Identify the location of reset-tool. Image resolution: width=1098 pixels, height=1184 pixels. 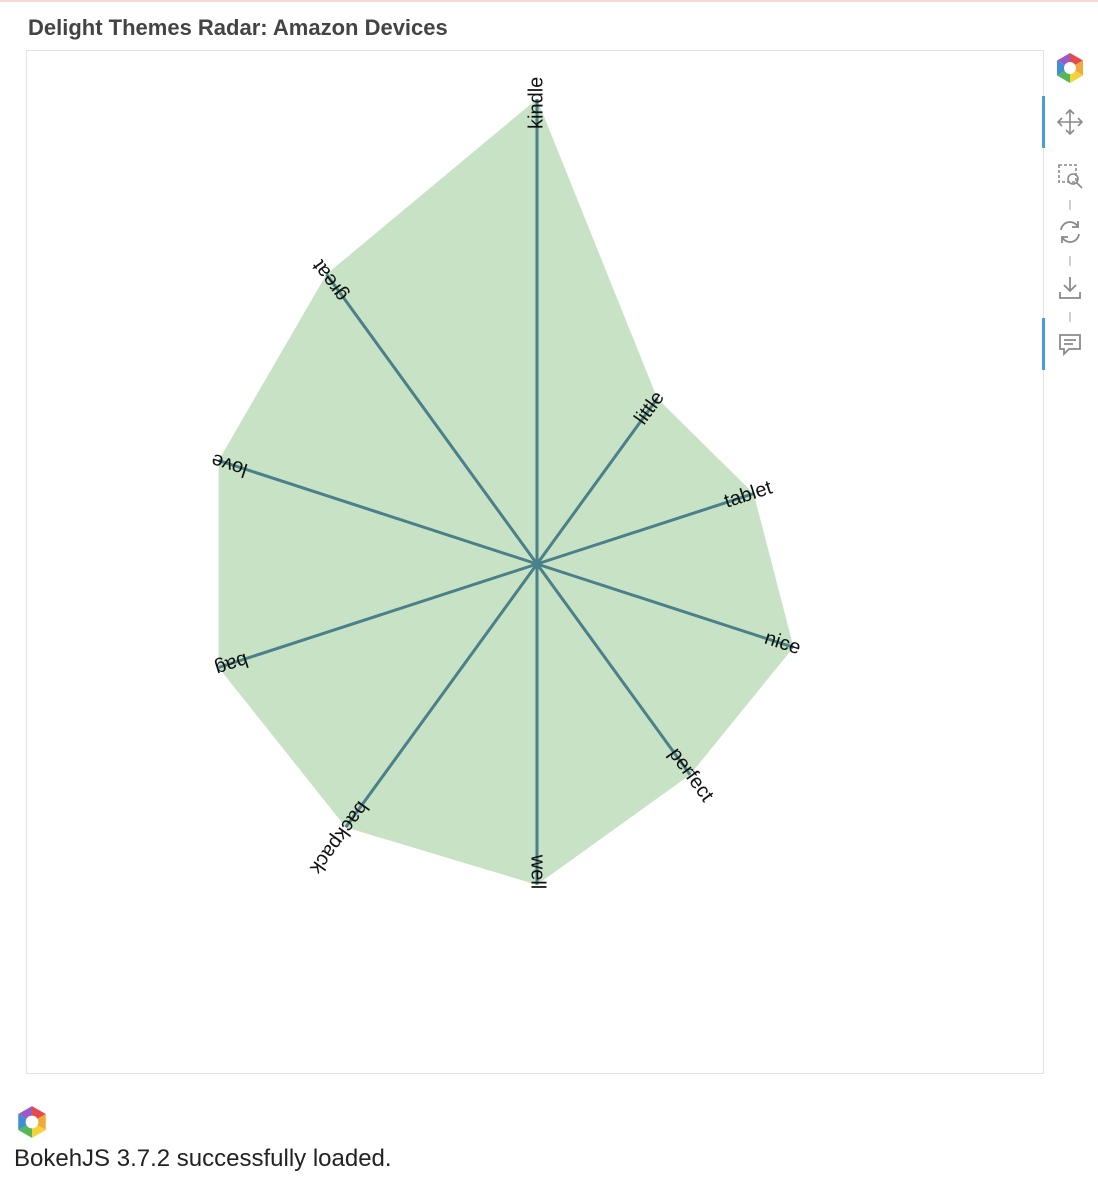
(1070, 232).